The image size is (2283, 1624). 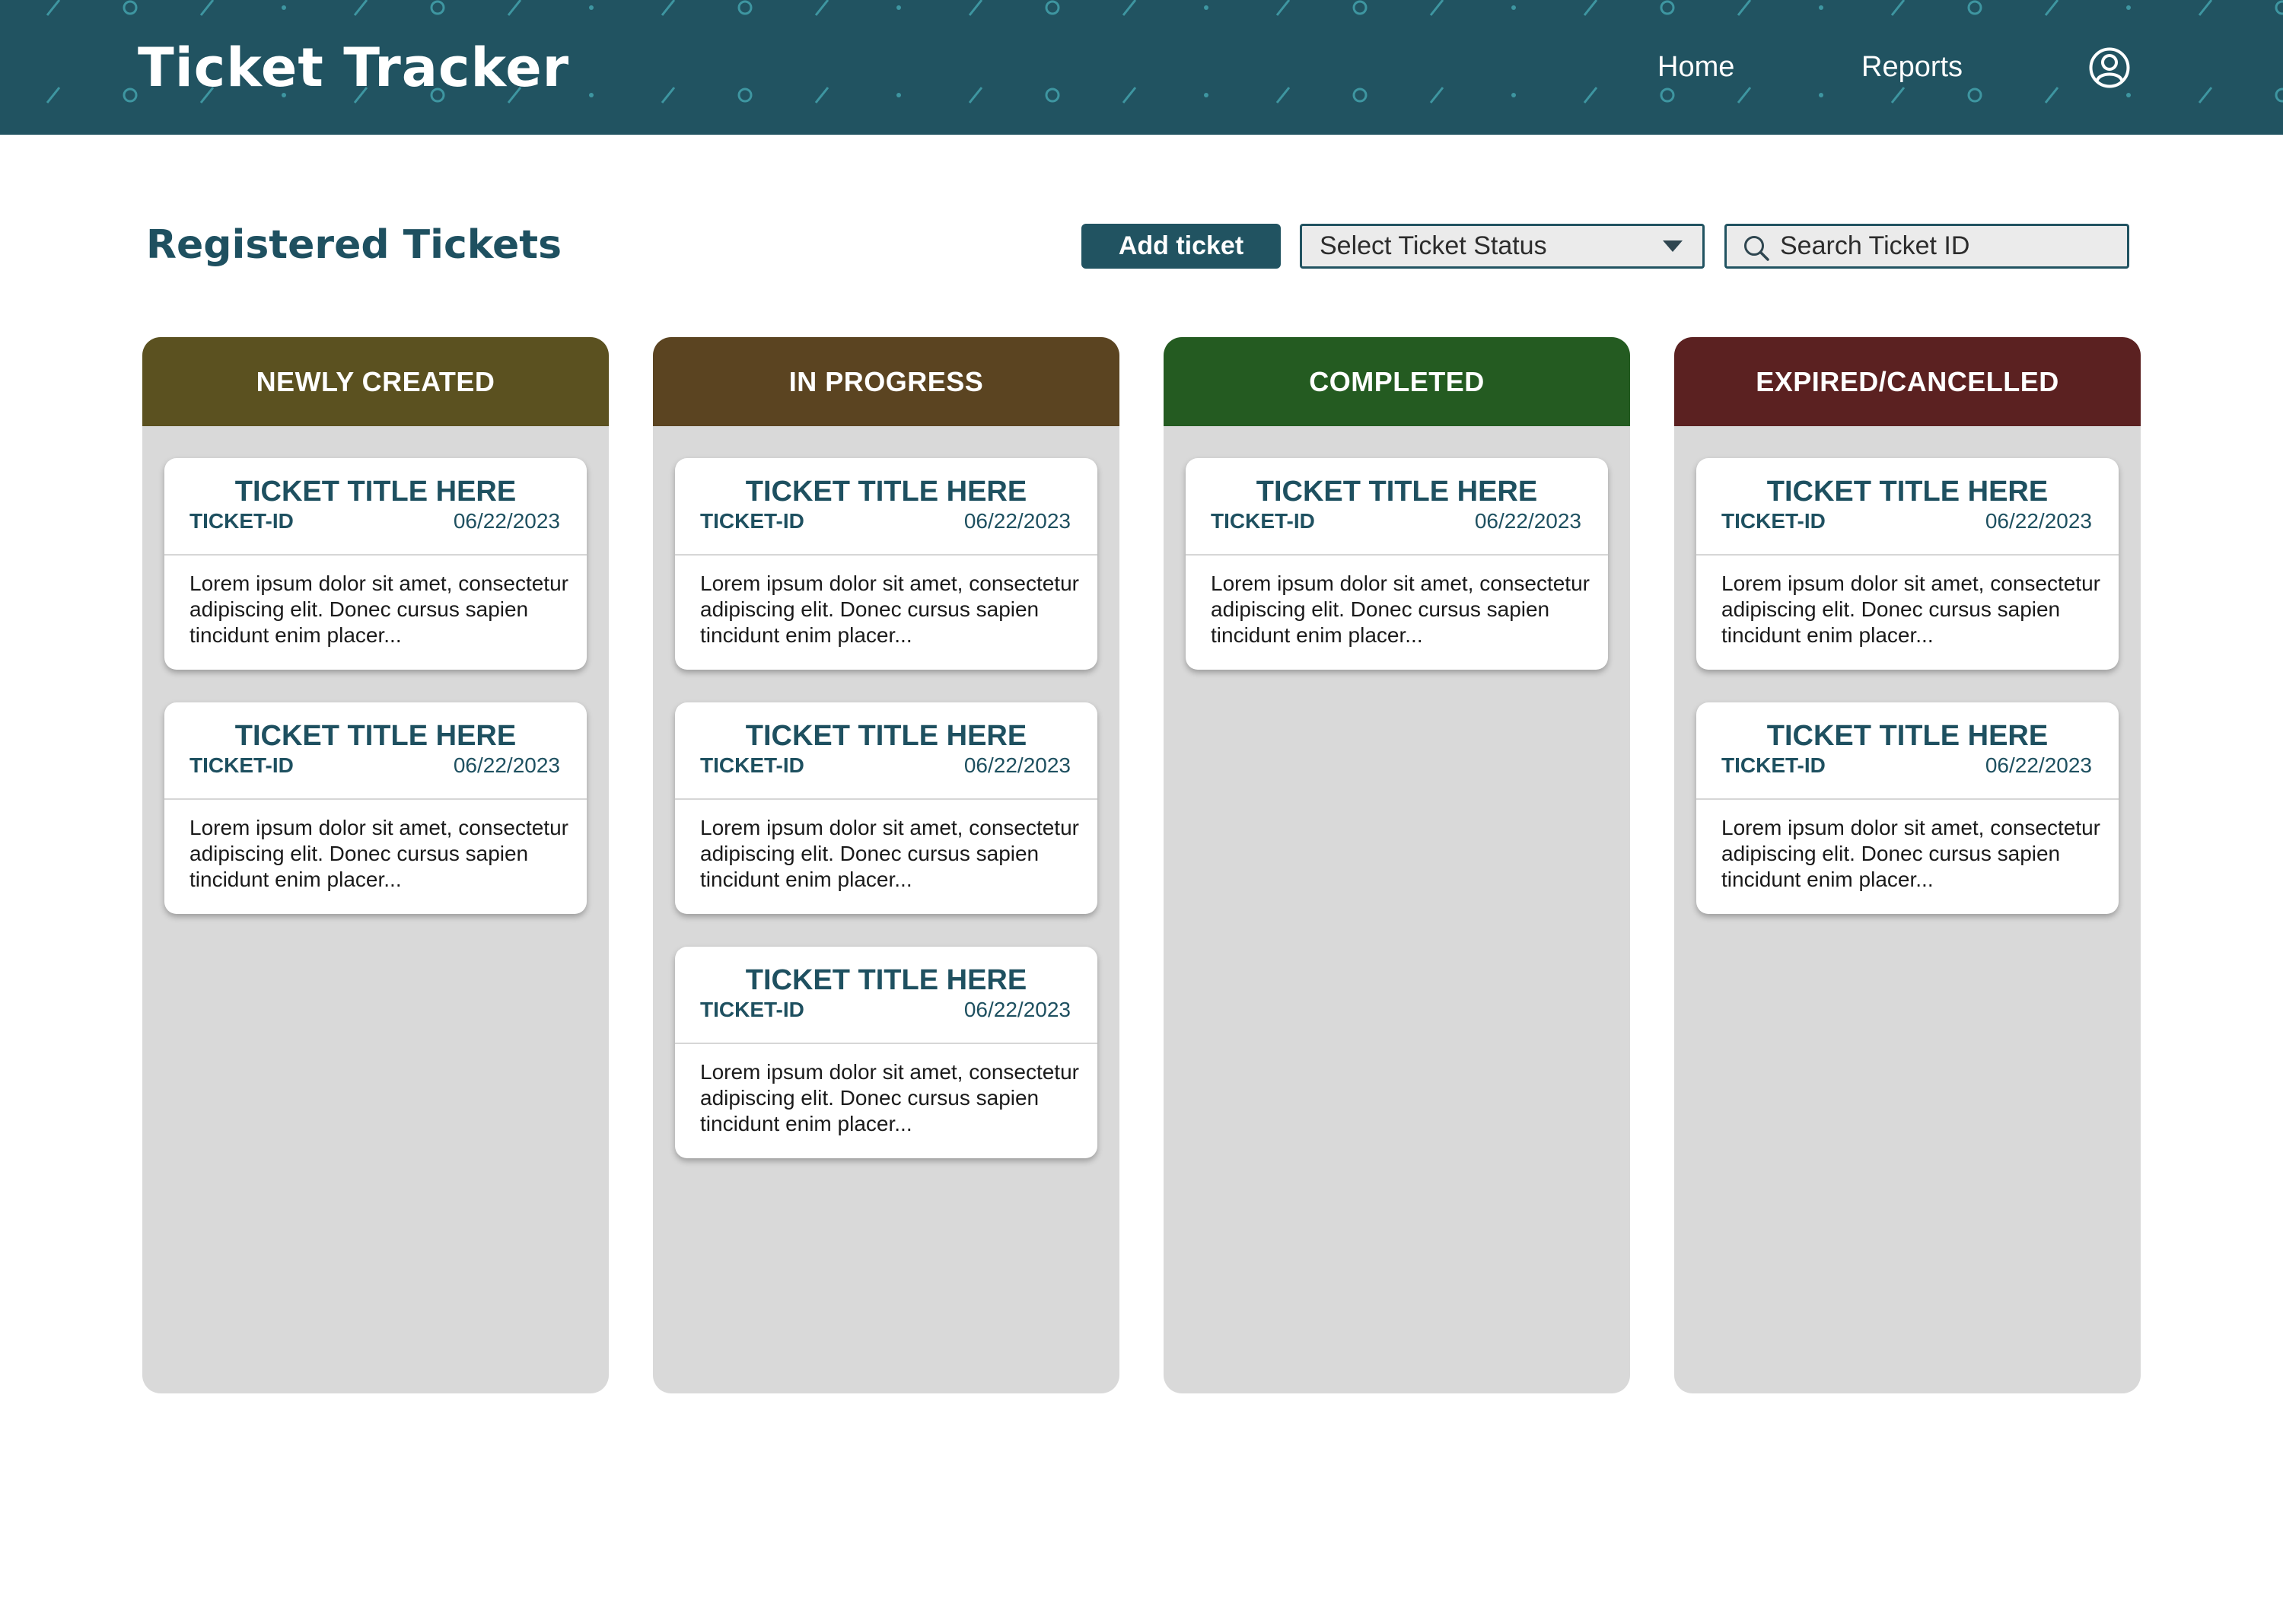 What do you see at coordinates (1397, 381) in the screenshot?
I see `column-header: COMPLETED` at bounding box center [1397, 381].